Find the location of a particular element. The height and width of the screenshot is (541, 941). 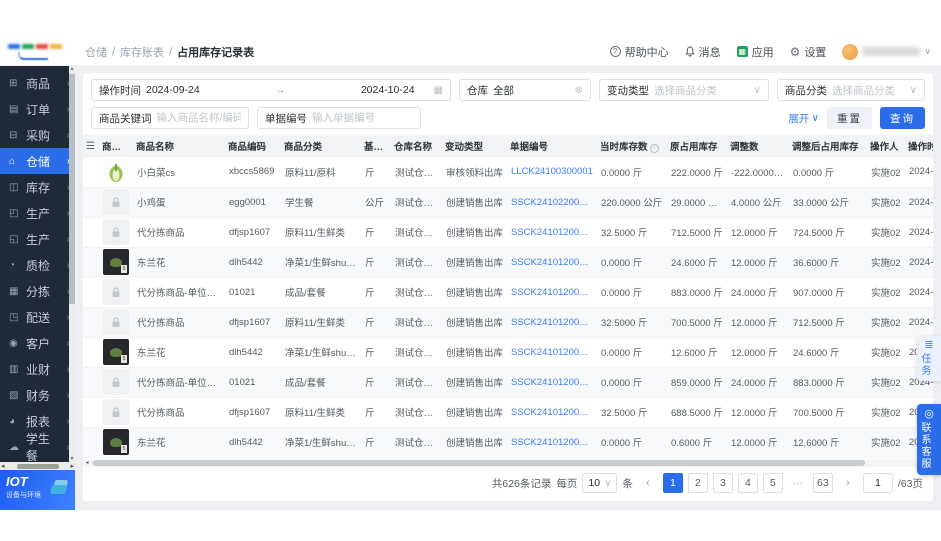

messages-link: 消息 is located at coordinates (702, 52).